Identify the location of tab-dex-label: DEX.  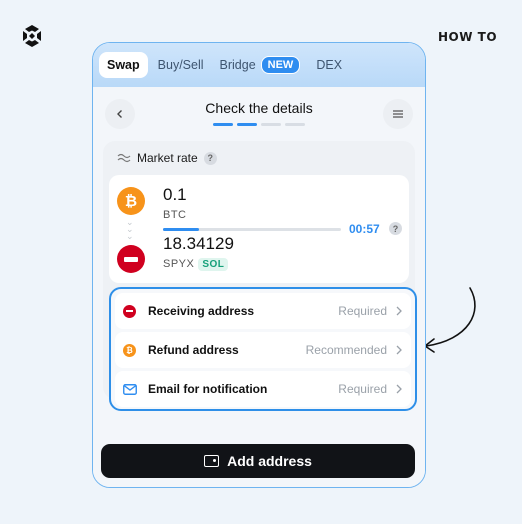
(329, 65).